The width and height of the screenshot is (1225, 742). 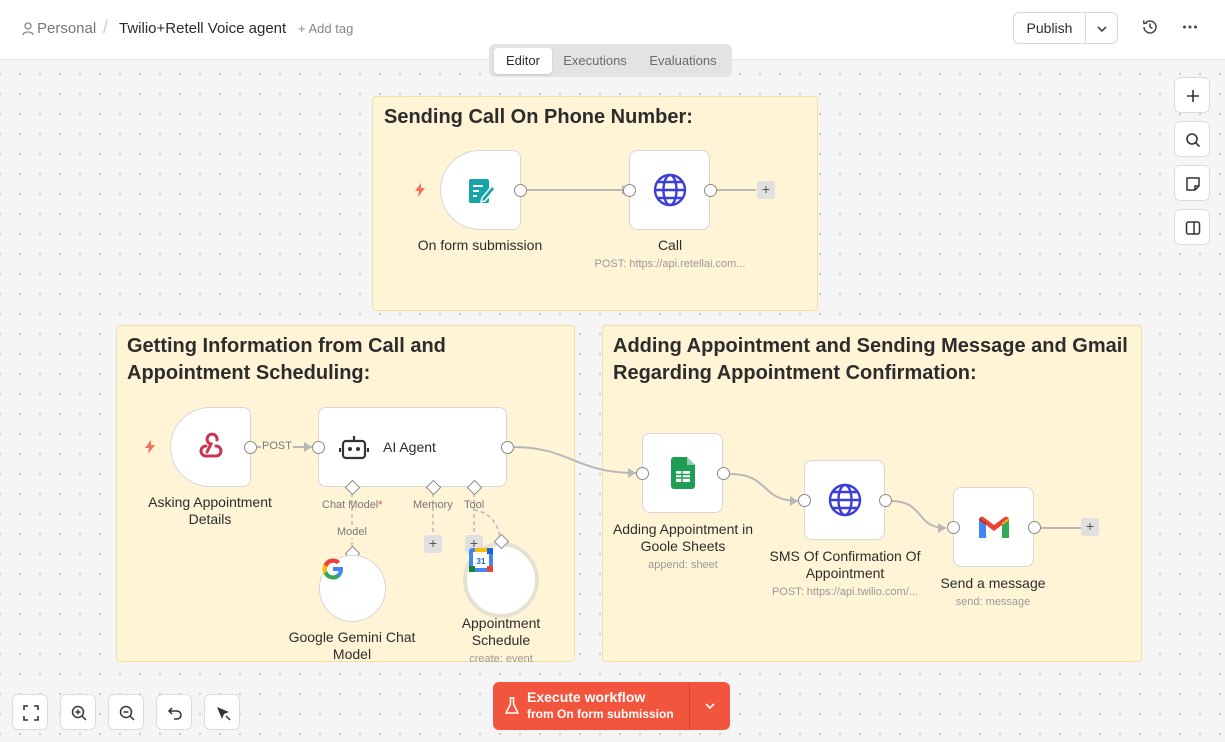 I want to click on google-icon, so click(x=332, y=569).